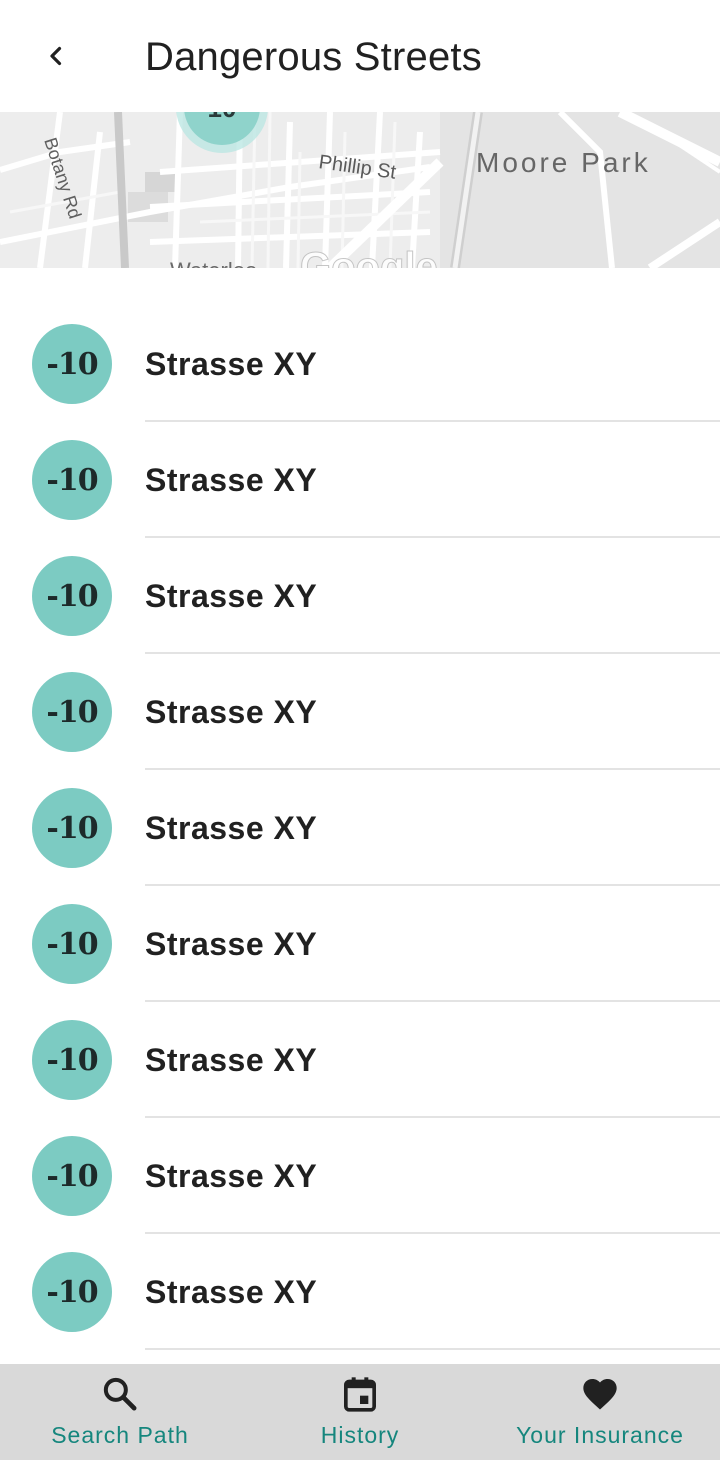 The width and height of the screenshot is (720, 1460). I want to click on arrow-back-icon, so click(56, 56).